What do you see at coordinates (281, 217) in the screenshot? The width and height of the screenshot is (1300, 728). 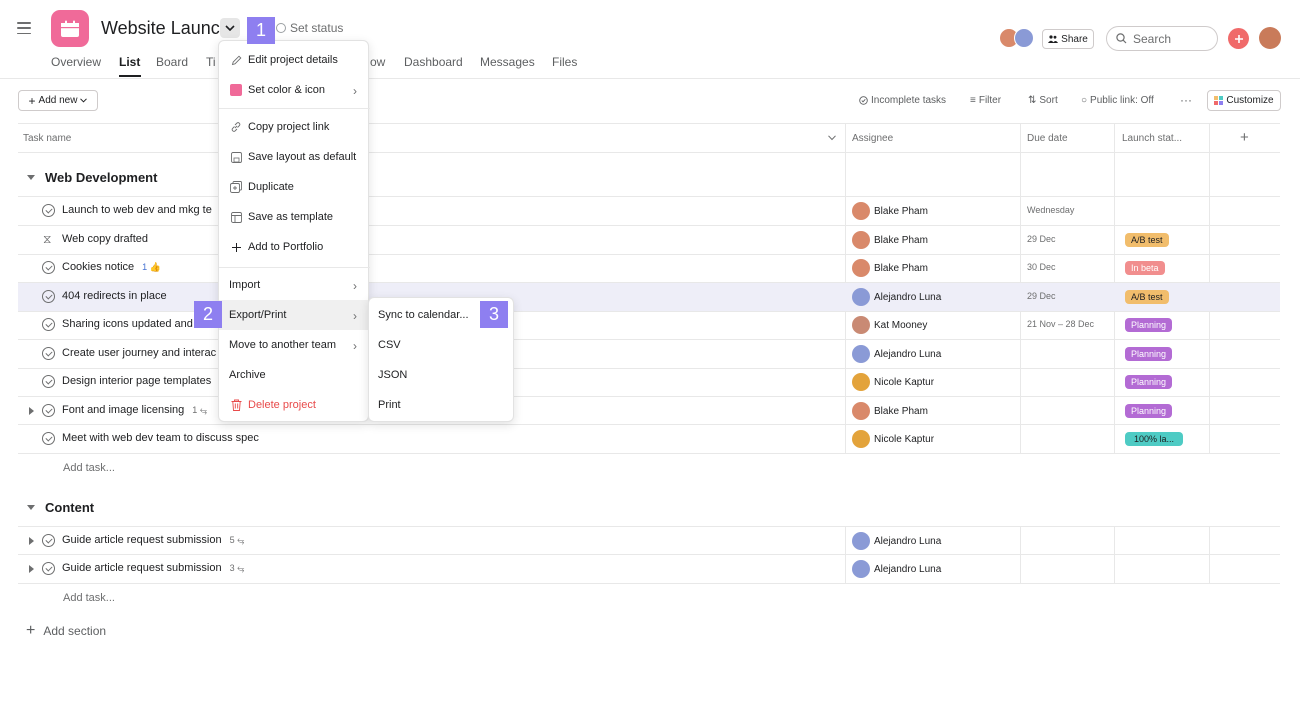 I see `menu-item-save-as-template: Save as template` at bounding box center [281, 217].